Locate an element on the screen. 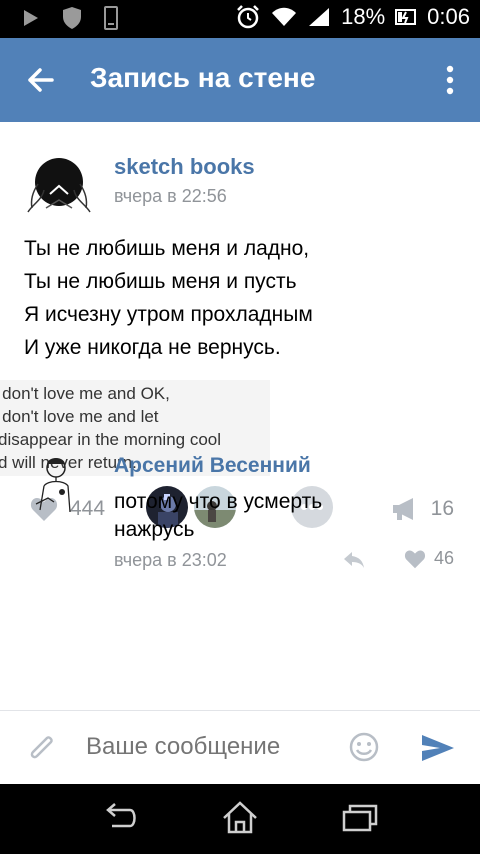 The width and height of the screenshot is (480, 854). back-arrow-icon is located at coordinates (42, 80).